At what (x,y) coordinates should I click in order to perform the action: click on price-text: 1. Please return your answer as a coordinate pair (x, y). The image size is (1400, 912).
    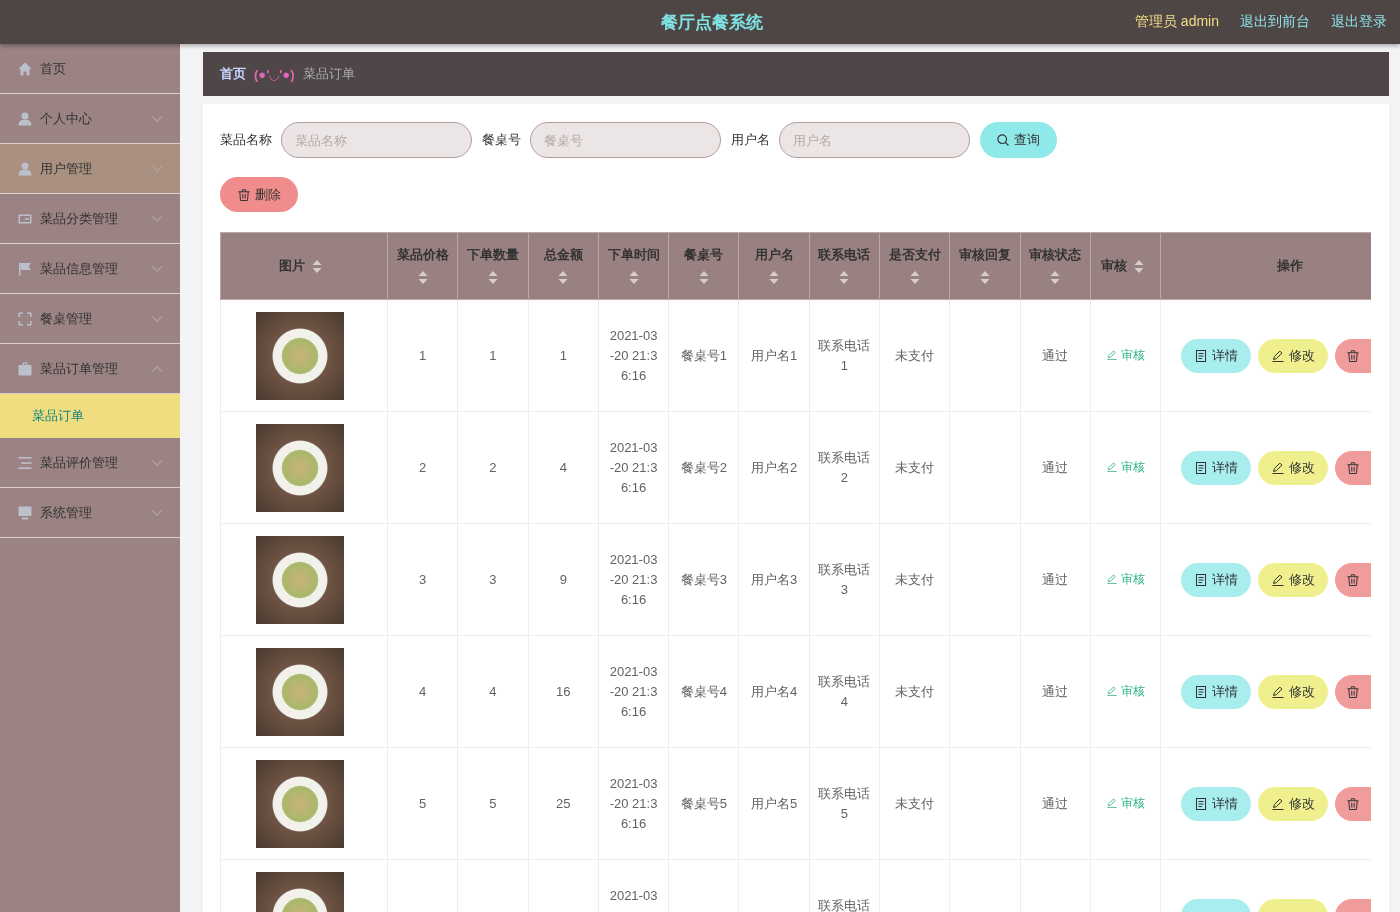
    Looking at the image, I should click on (423, 355).